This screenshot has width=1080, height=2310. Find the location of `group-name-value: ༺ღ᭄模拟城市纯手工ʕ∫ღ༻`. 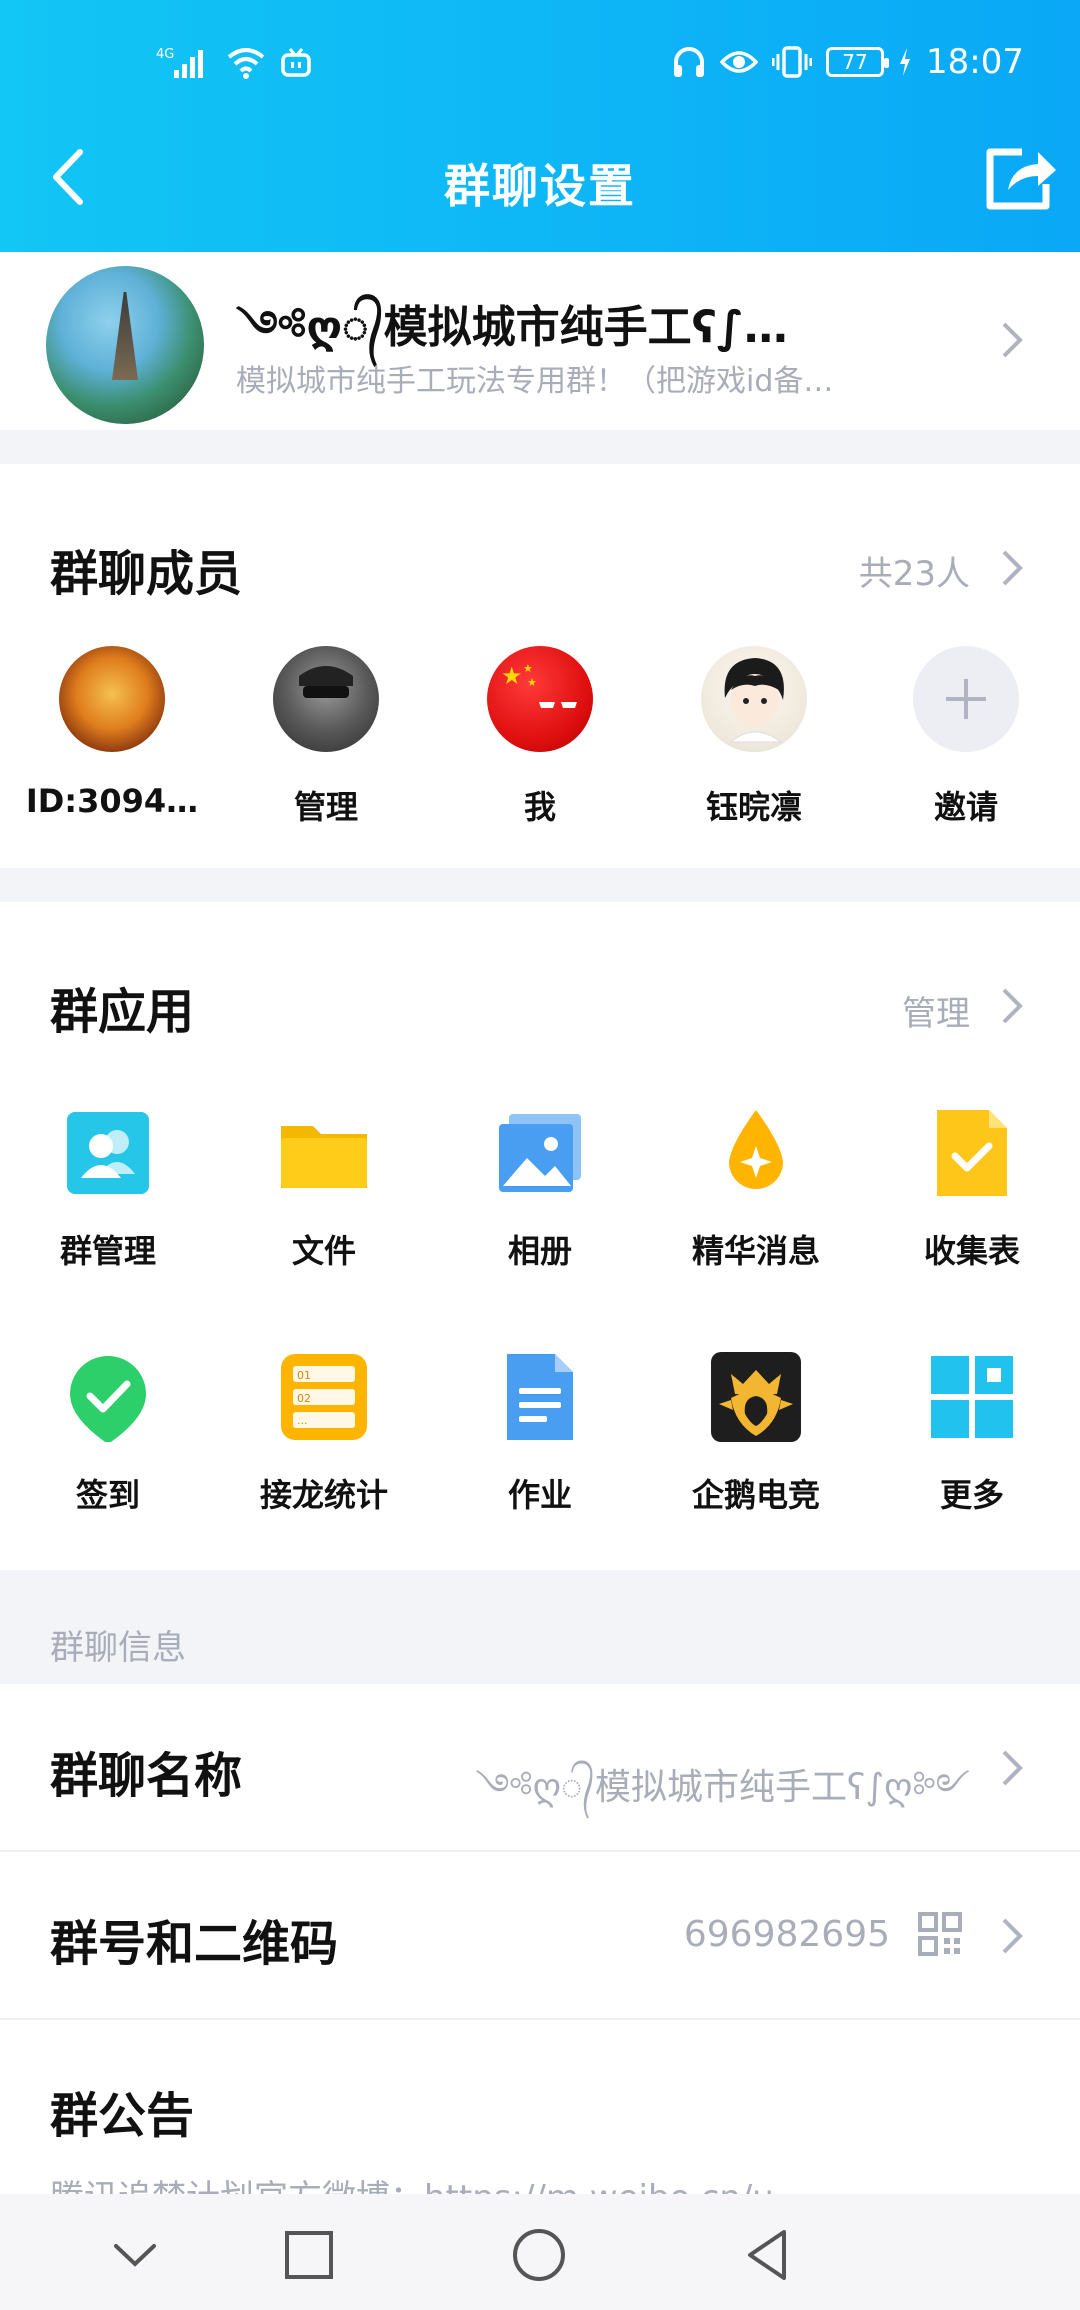

group-name-value: ༺ღ᭄模拟城市纯手工ʕ∫ღ༻ is located at coordinates (722, 1787).